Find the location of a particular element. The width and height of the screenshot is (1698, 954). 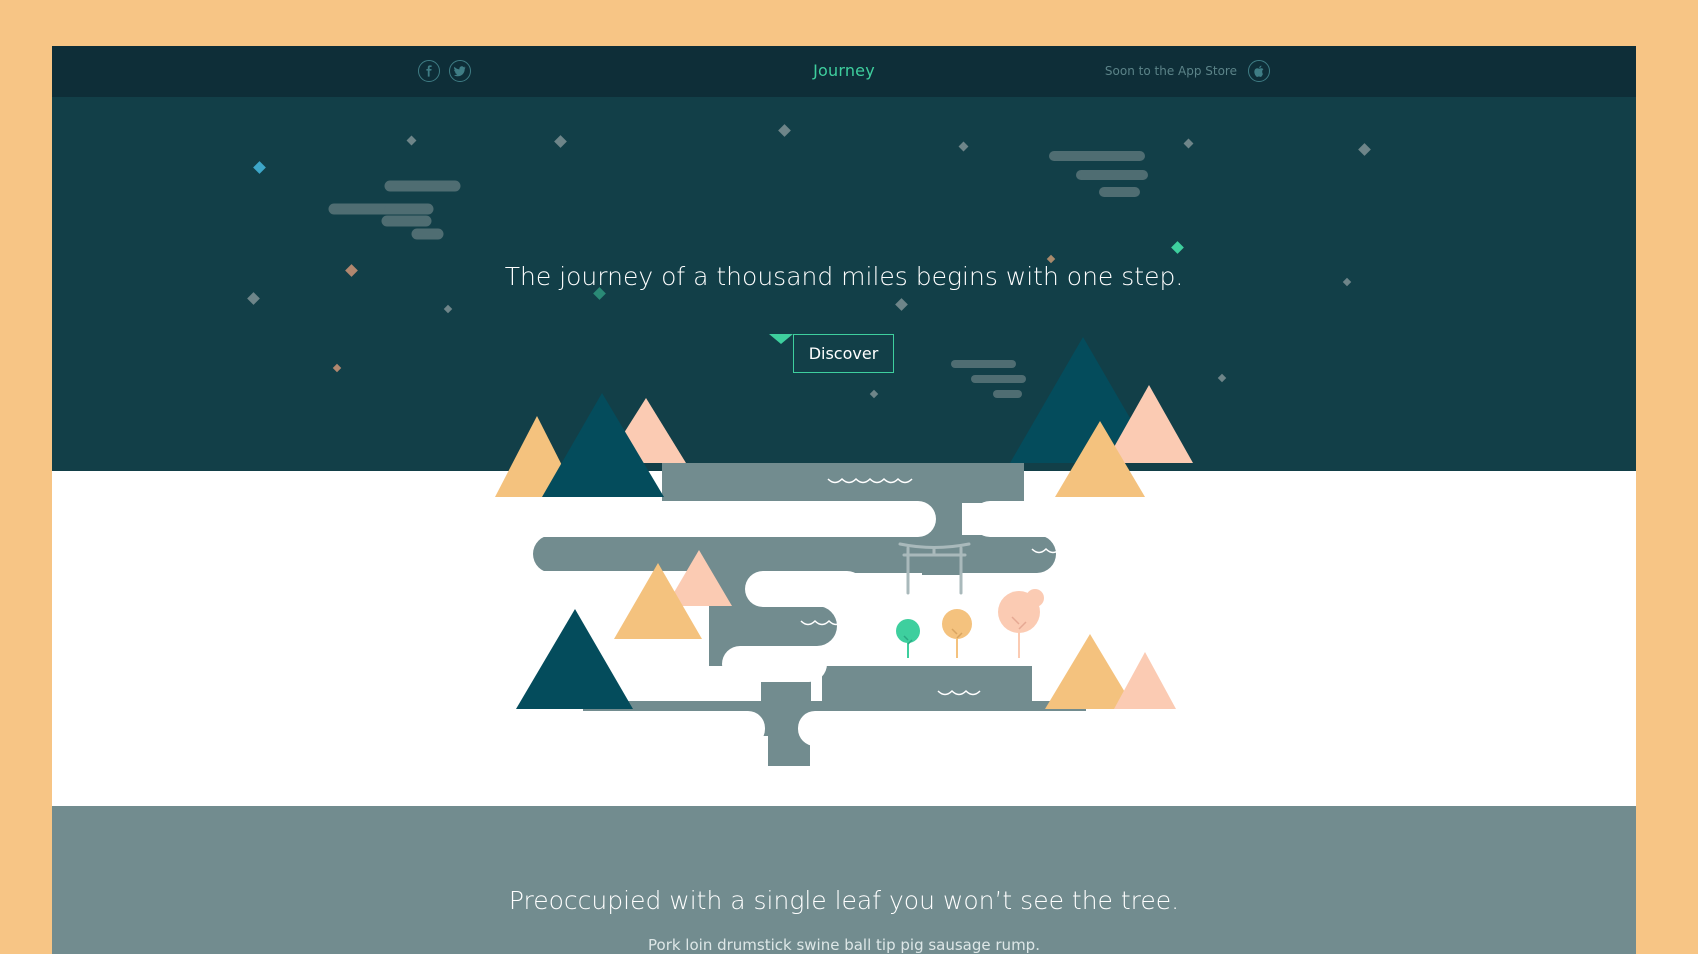

cloud-small is located at coordinates (988, 379).